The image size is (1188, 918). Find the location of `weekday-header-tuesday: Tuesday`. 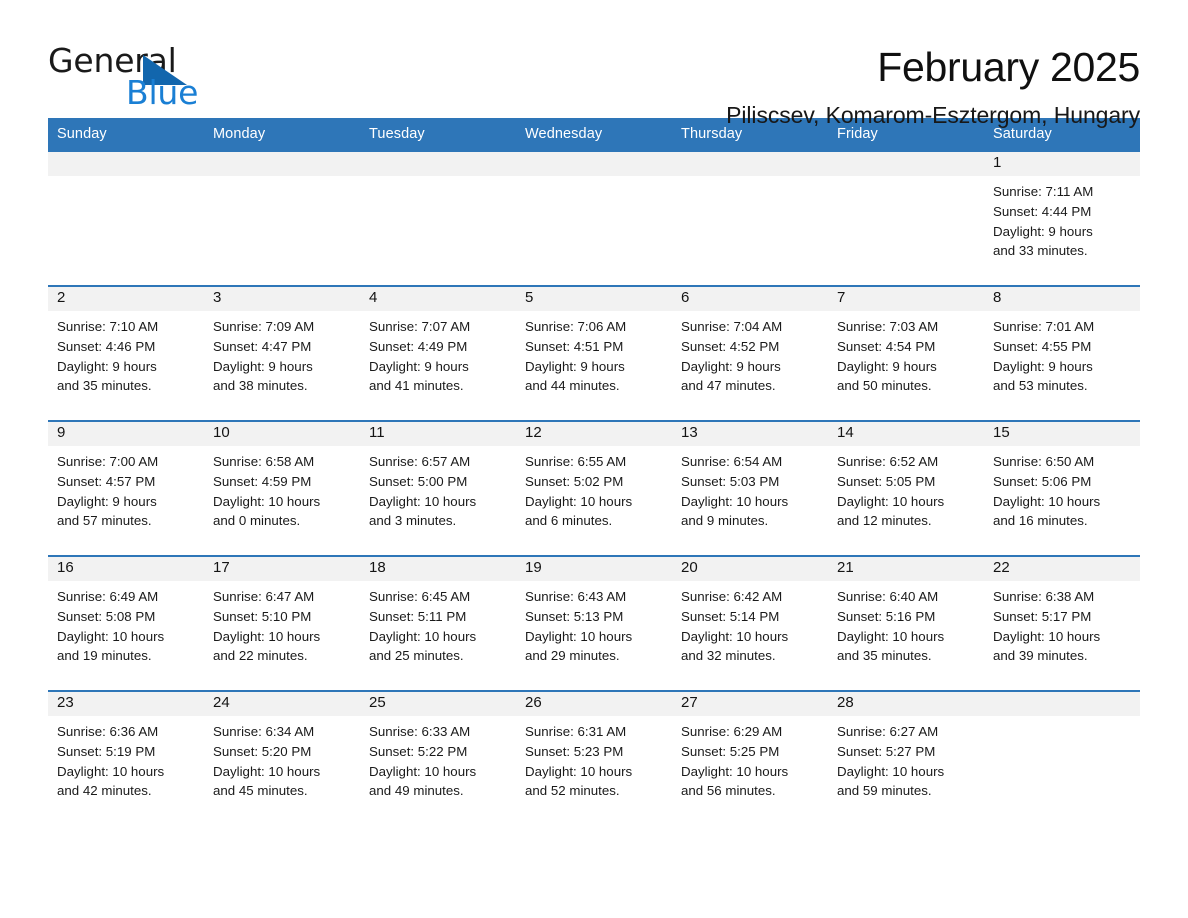

weekday-header-tuesday: Tuesday is located at coordinates (438, 134).